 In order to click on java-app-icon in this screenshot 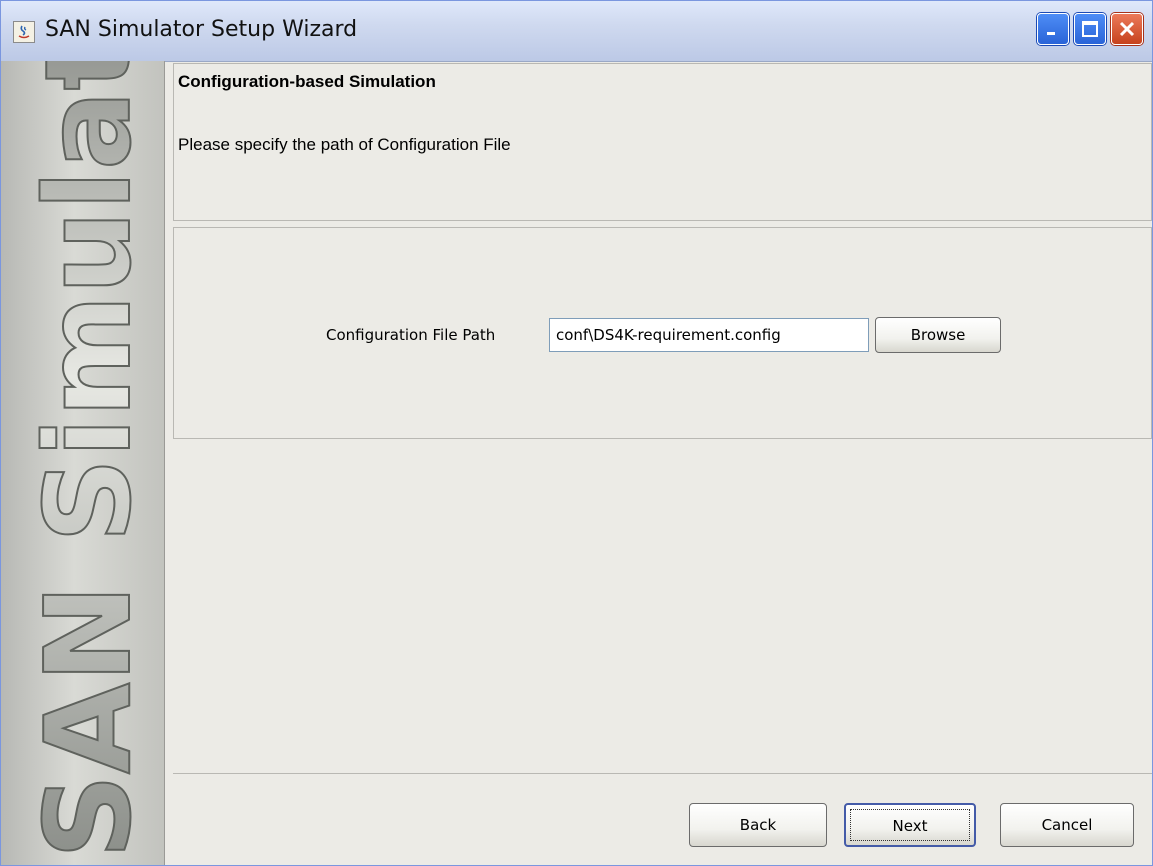, I will do `click(24, 32)`.